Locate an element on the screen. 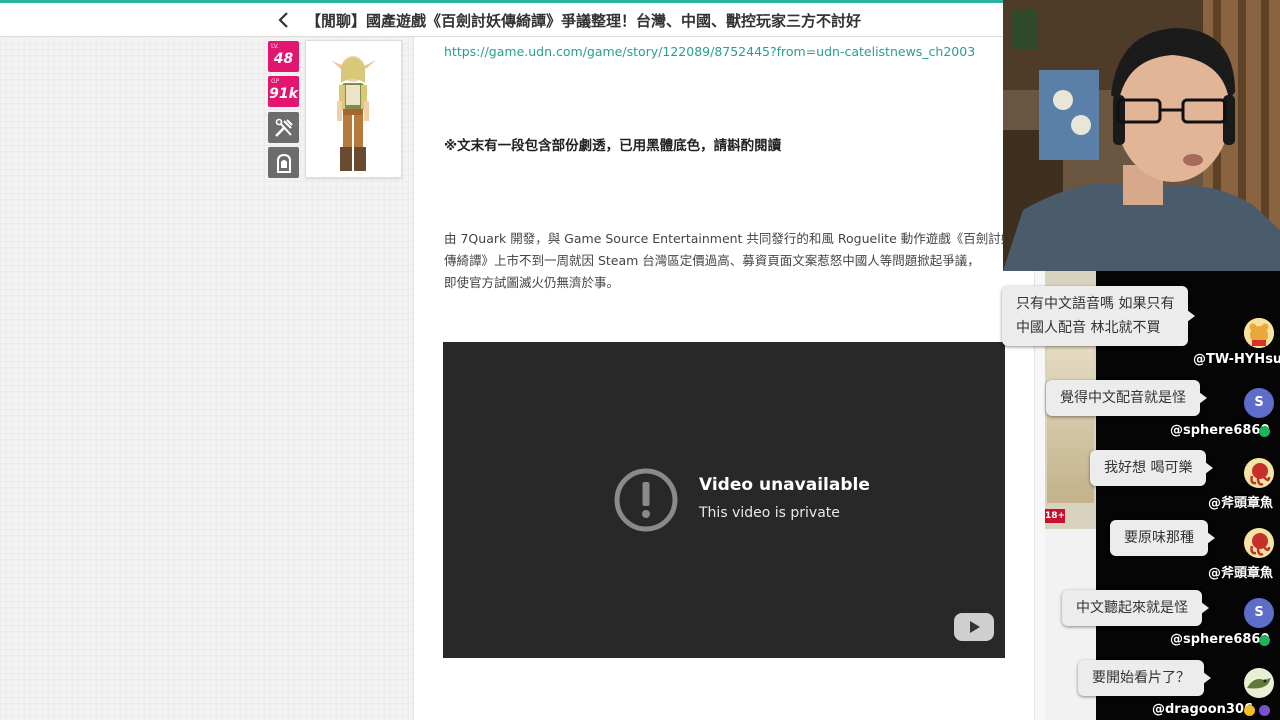 The image size is (1280, 720). gp-value: 91k is located at coordinates (283, 94).